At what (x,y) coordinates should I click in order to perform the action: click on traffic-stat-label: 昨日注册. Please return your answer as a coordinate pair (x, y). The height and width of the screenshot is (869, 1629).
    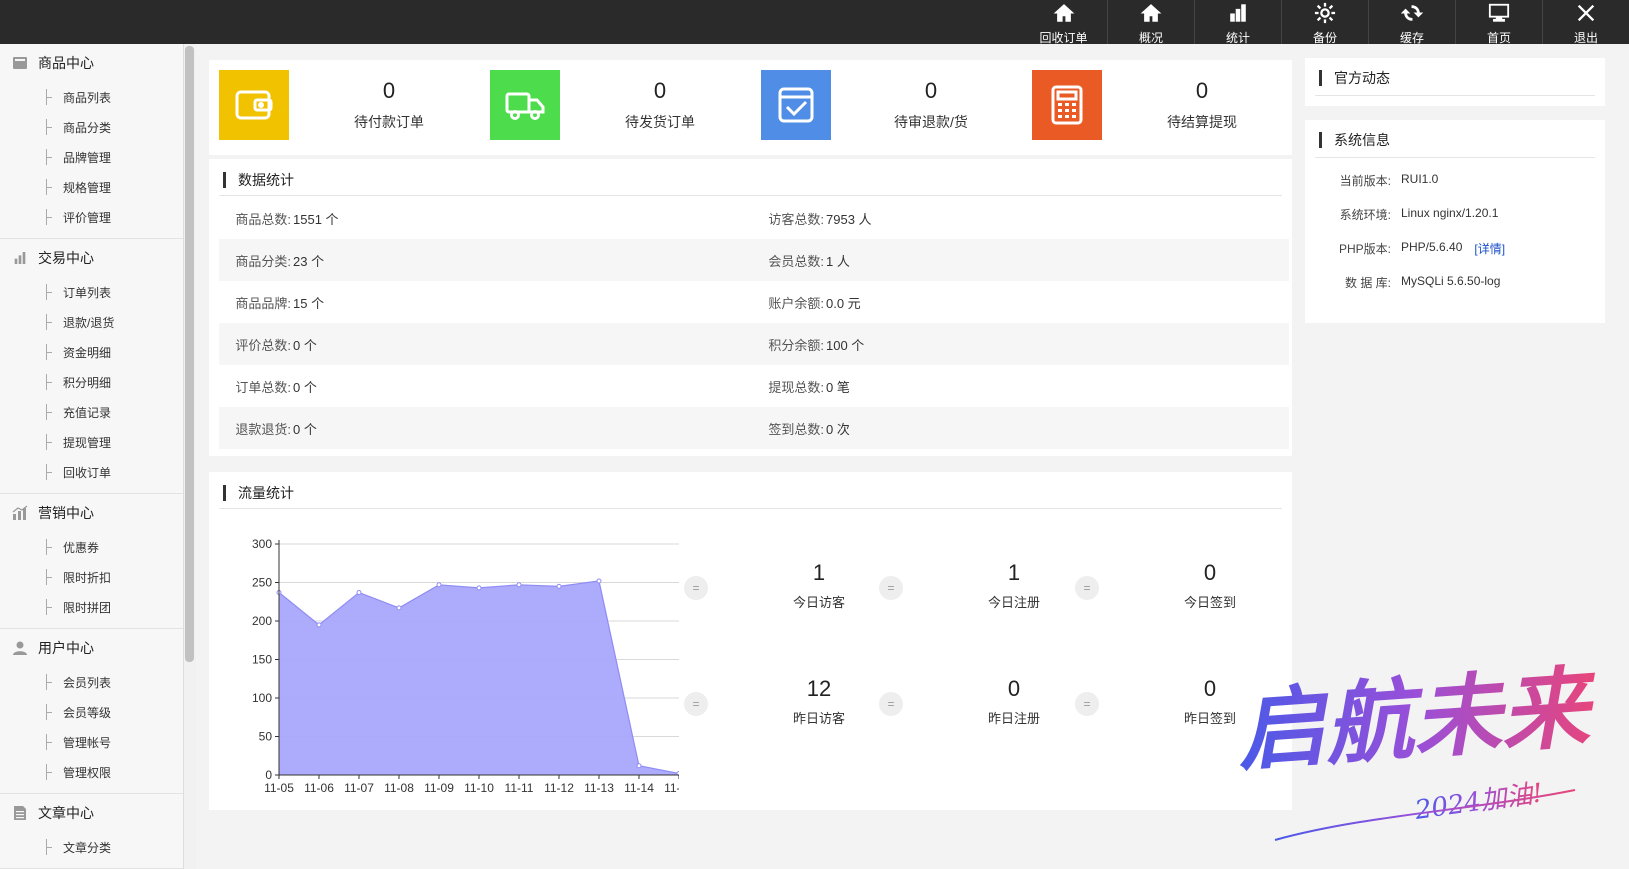
    Looking at the image, I should click on (1013, 718).